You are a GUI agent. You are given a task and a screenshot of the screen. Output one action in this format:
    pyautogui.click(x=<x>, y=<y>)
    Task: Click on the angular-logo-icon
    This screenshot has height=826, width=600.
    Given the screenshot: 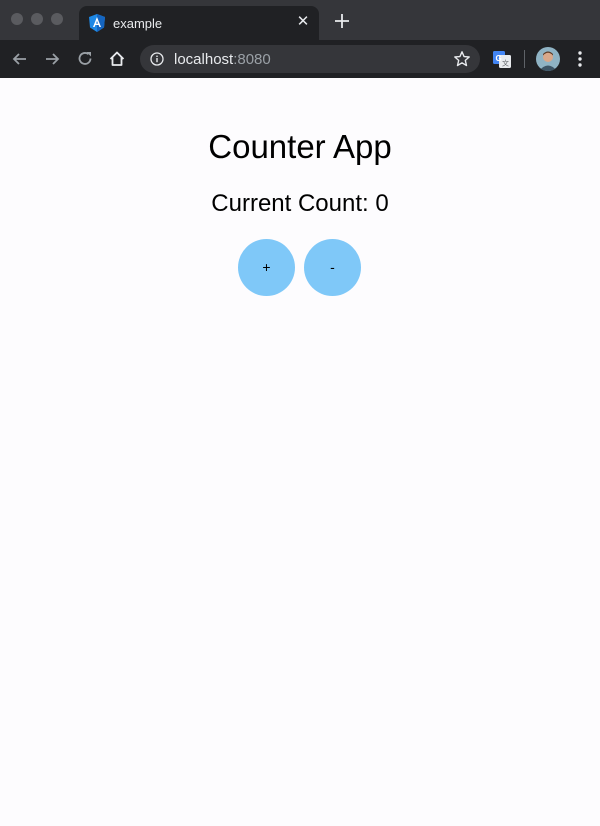 What is the action you would take?
    pyautogui.click(x=97, y=23)
    